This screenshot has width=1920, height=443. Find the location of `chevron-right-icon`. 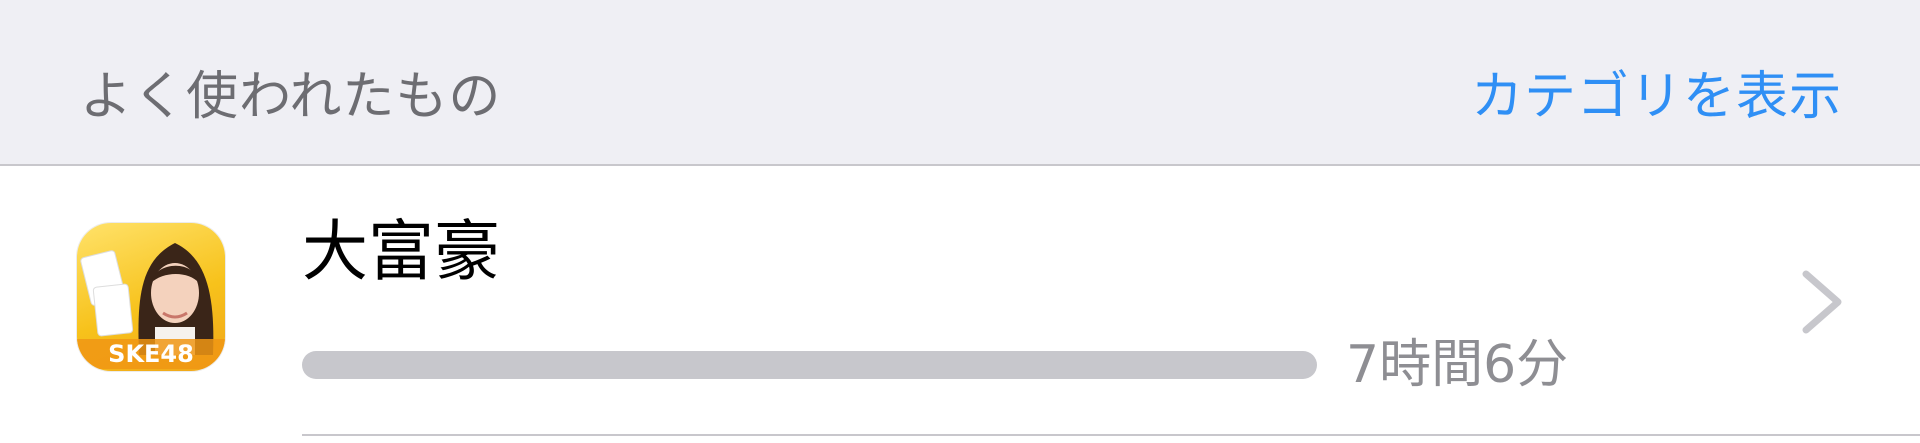

chevron-right-icon is located at coordinates (1822, 302).